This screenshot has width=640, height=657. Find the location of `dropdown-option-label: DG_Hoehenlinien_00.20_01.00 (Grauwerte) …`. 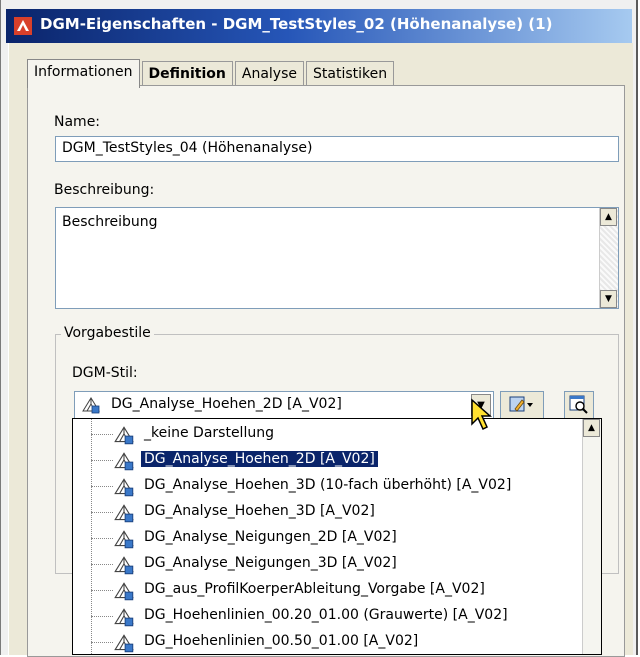

dropdown-option-label: DG_Hoehenlinien_00.20_01.00 (Grauwerte) … is located at coordinates (326, 615).